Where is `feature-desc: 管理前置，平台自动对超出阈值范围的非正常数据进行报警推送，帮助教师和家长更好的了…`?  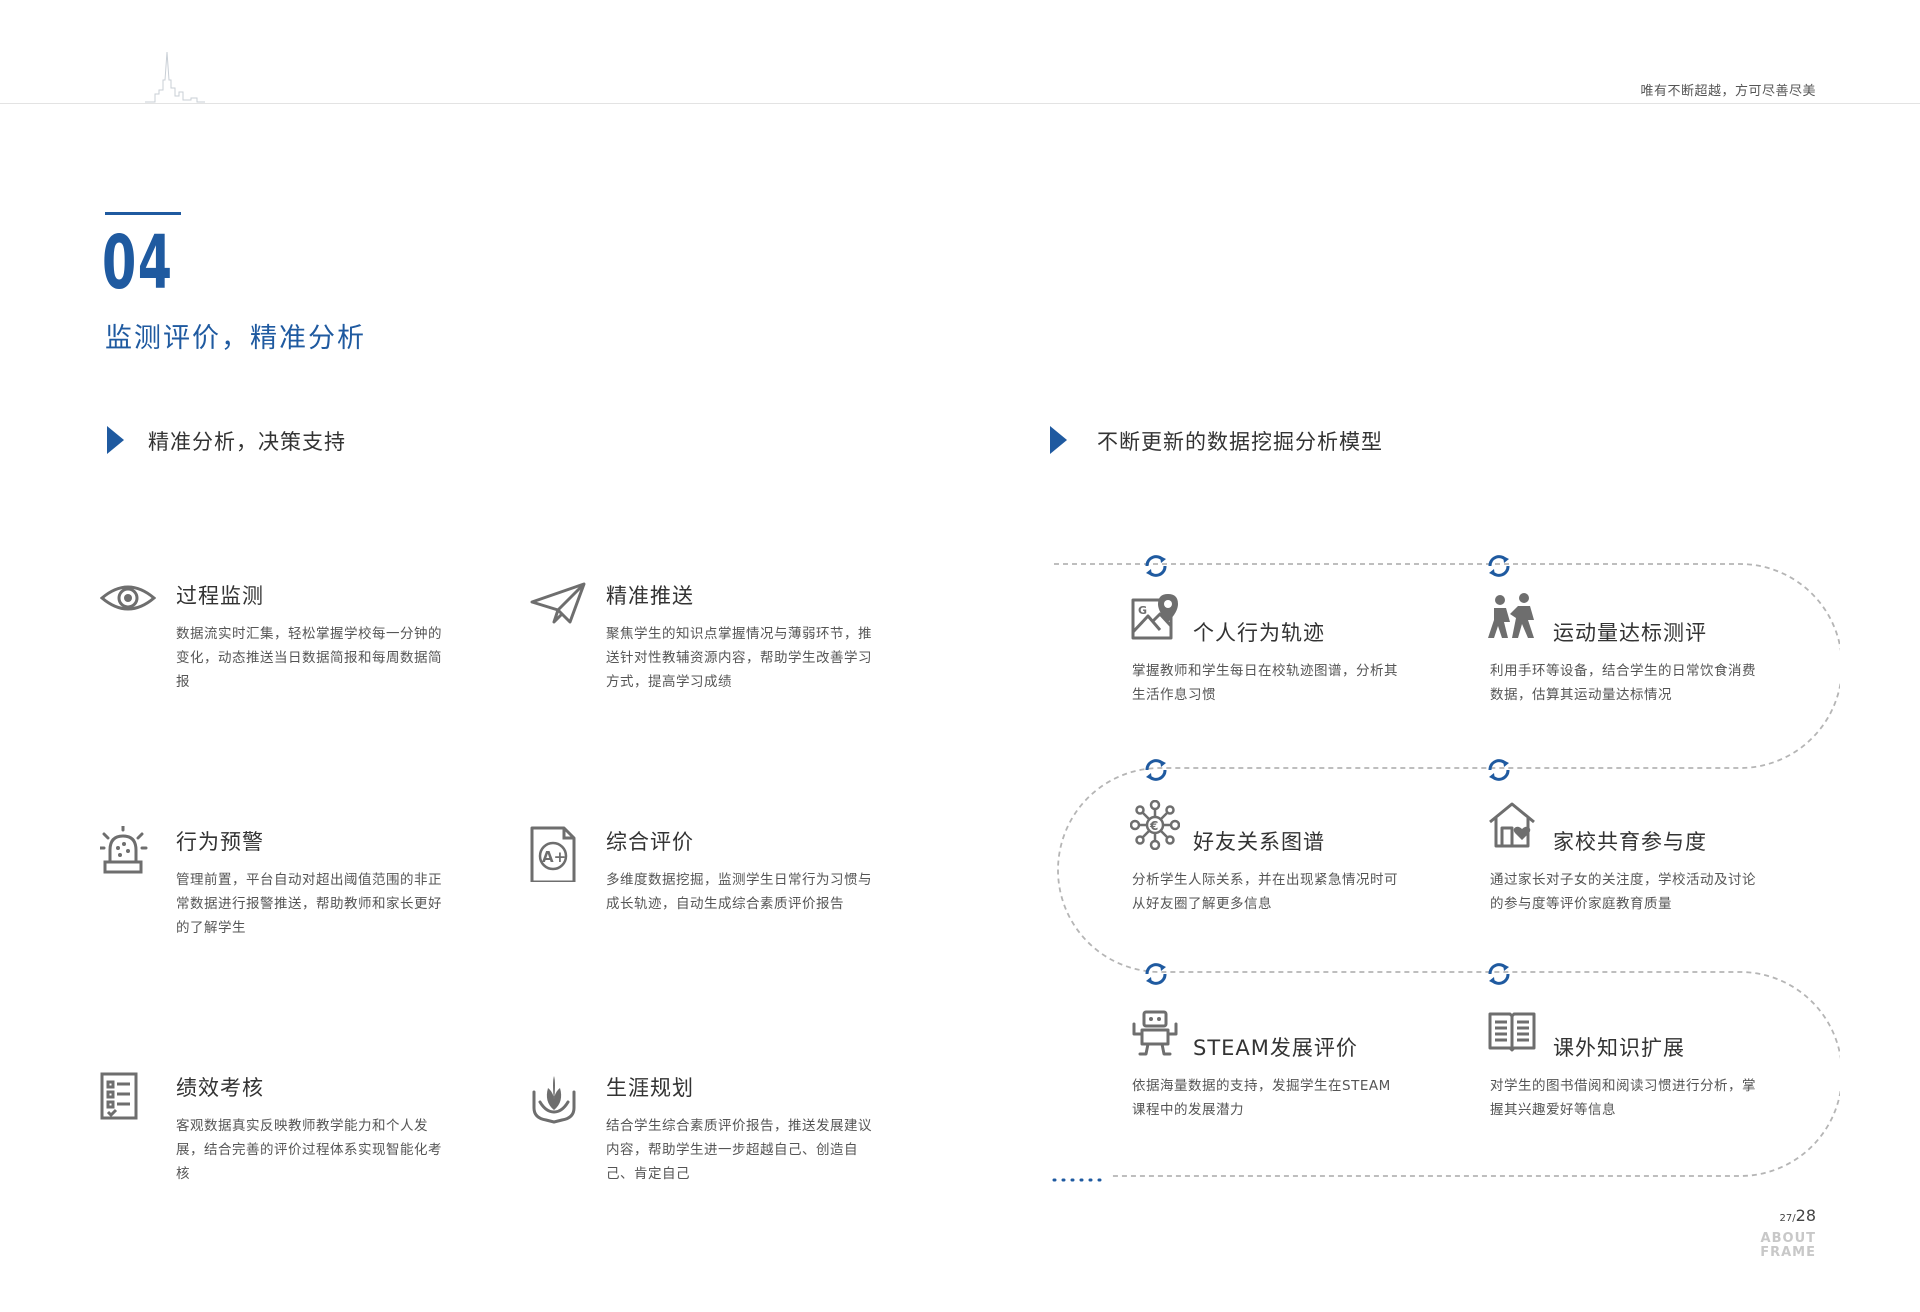
feature-desc: 管理前置，平台自动对超出阈值范围的非正常数据进行报警推送，帮助教师和家长更好的了… is located at coordinates (309, 904).